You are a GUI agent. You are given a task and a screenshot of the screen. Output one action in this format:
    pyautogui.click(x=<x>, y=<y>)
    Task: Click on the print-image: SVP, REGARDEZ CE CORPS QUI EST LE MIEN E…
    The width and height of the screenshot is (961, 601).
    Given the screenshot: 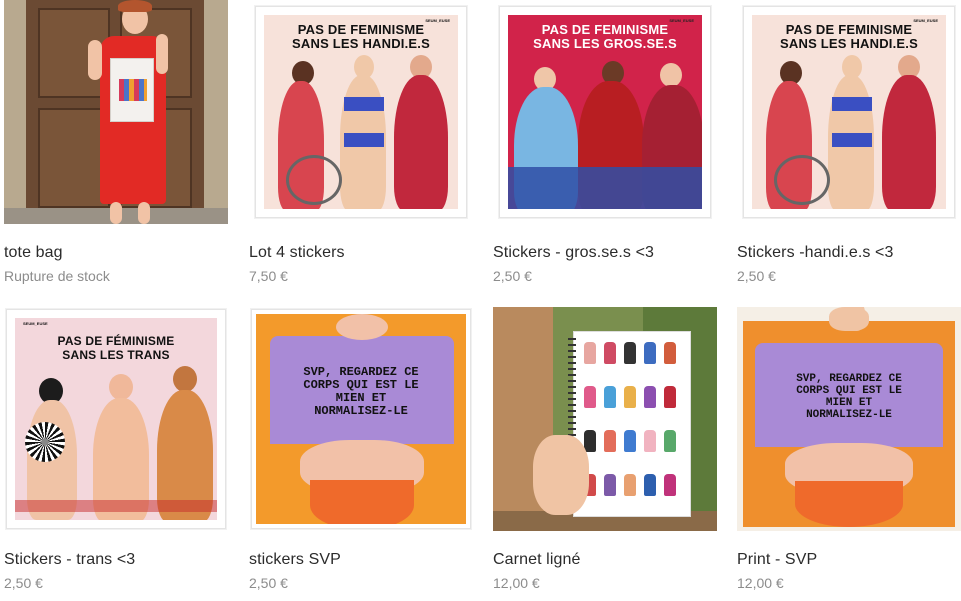 What is the action you would take?
    pyautogui.click(x=849, y=424)
    